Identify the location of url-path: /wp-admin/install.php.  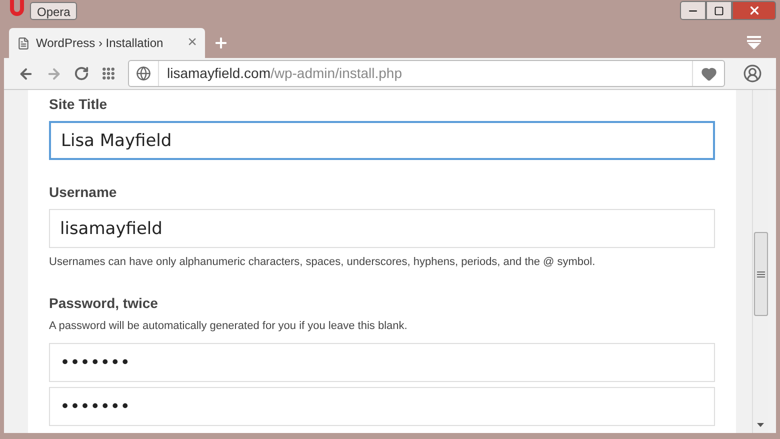
(336, 73).